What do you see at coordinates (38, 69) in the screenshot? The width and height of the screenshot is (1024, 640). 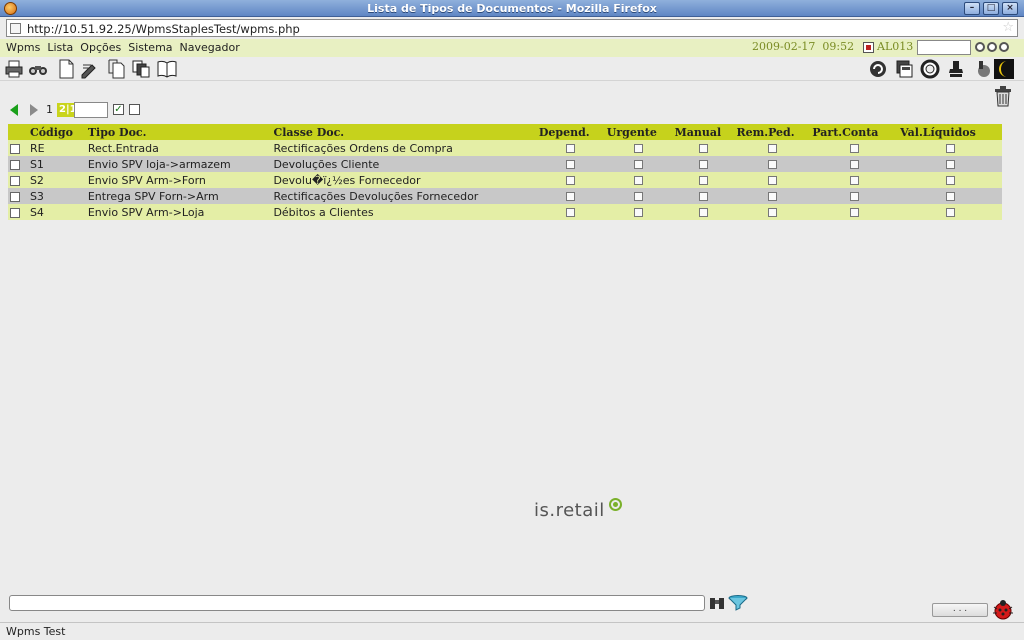 I see `binoculars-icon` at bounding box center [38, 69].